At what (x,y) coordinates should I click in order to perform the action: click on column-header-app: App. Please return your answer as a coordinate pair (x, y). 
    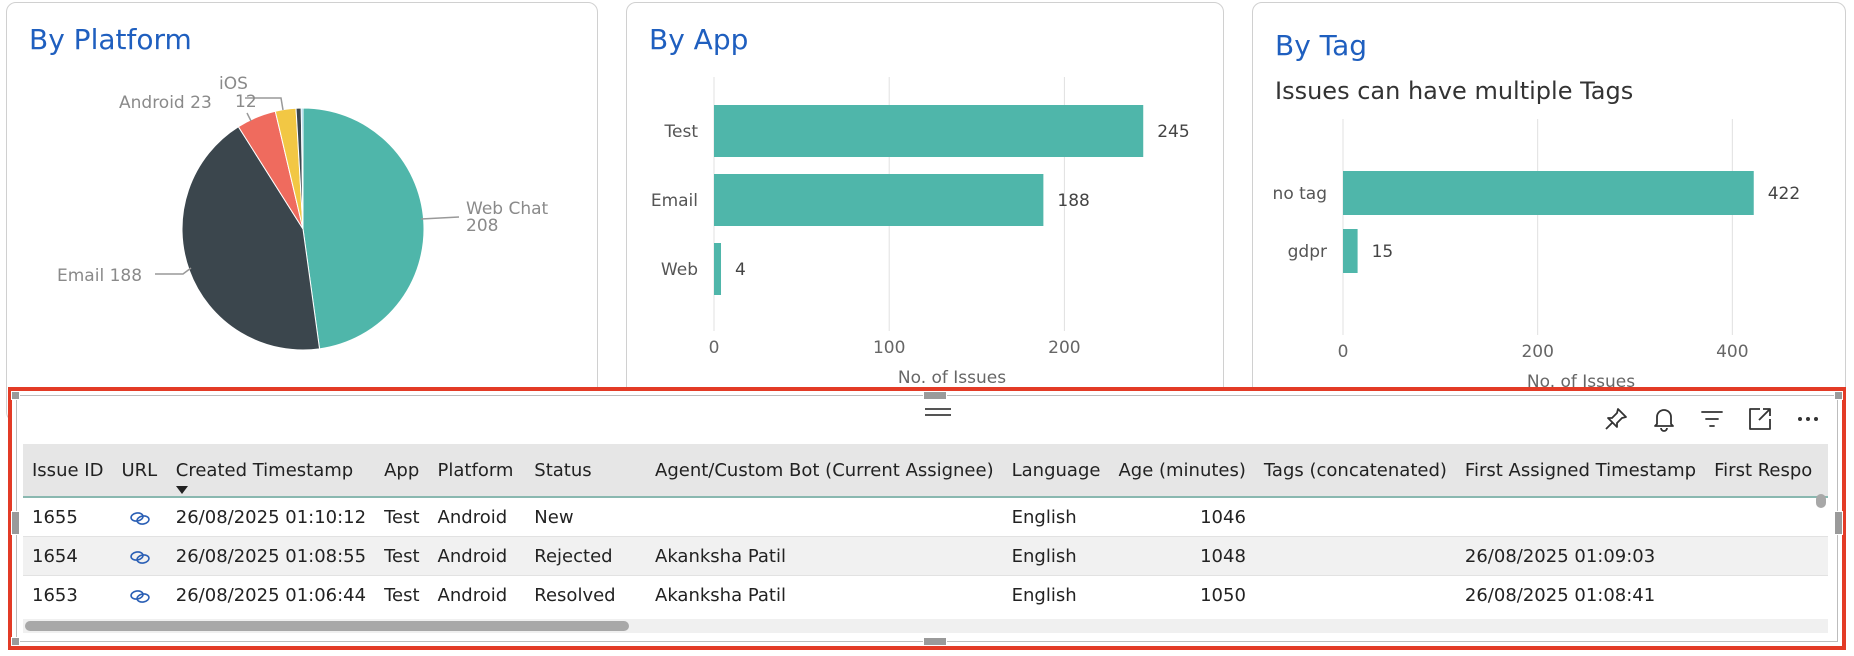
    Looking at the image, I should click on (402, 471).